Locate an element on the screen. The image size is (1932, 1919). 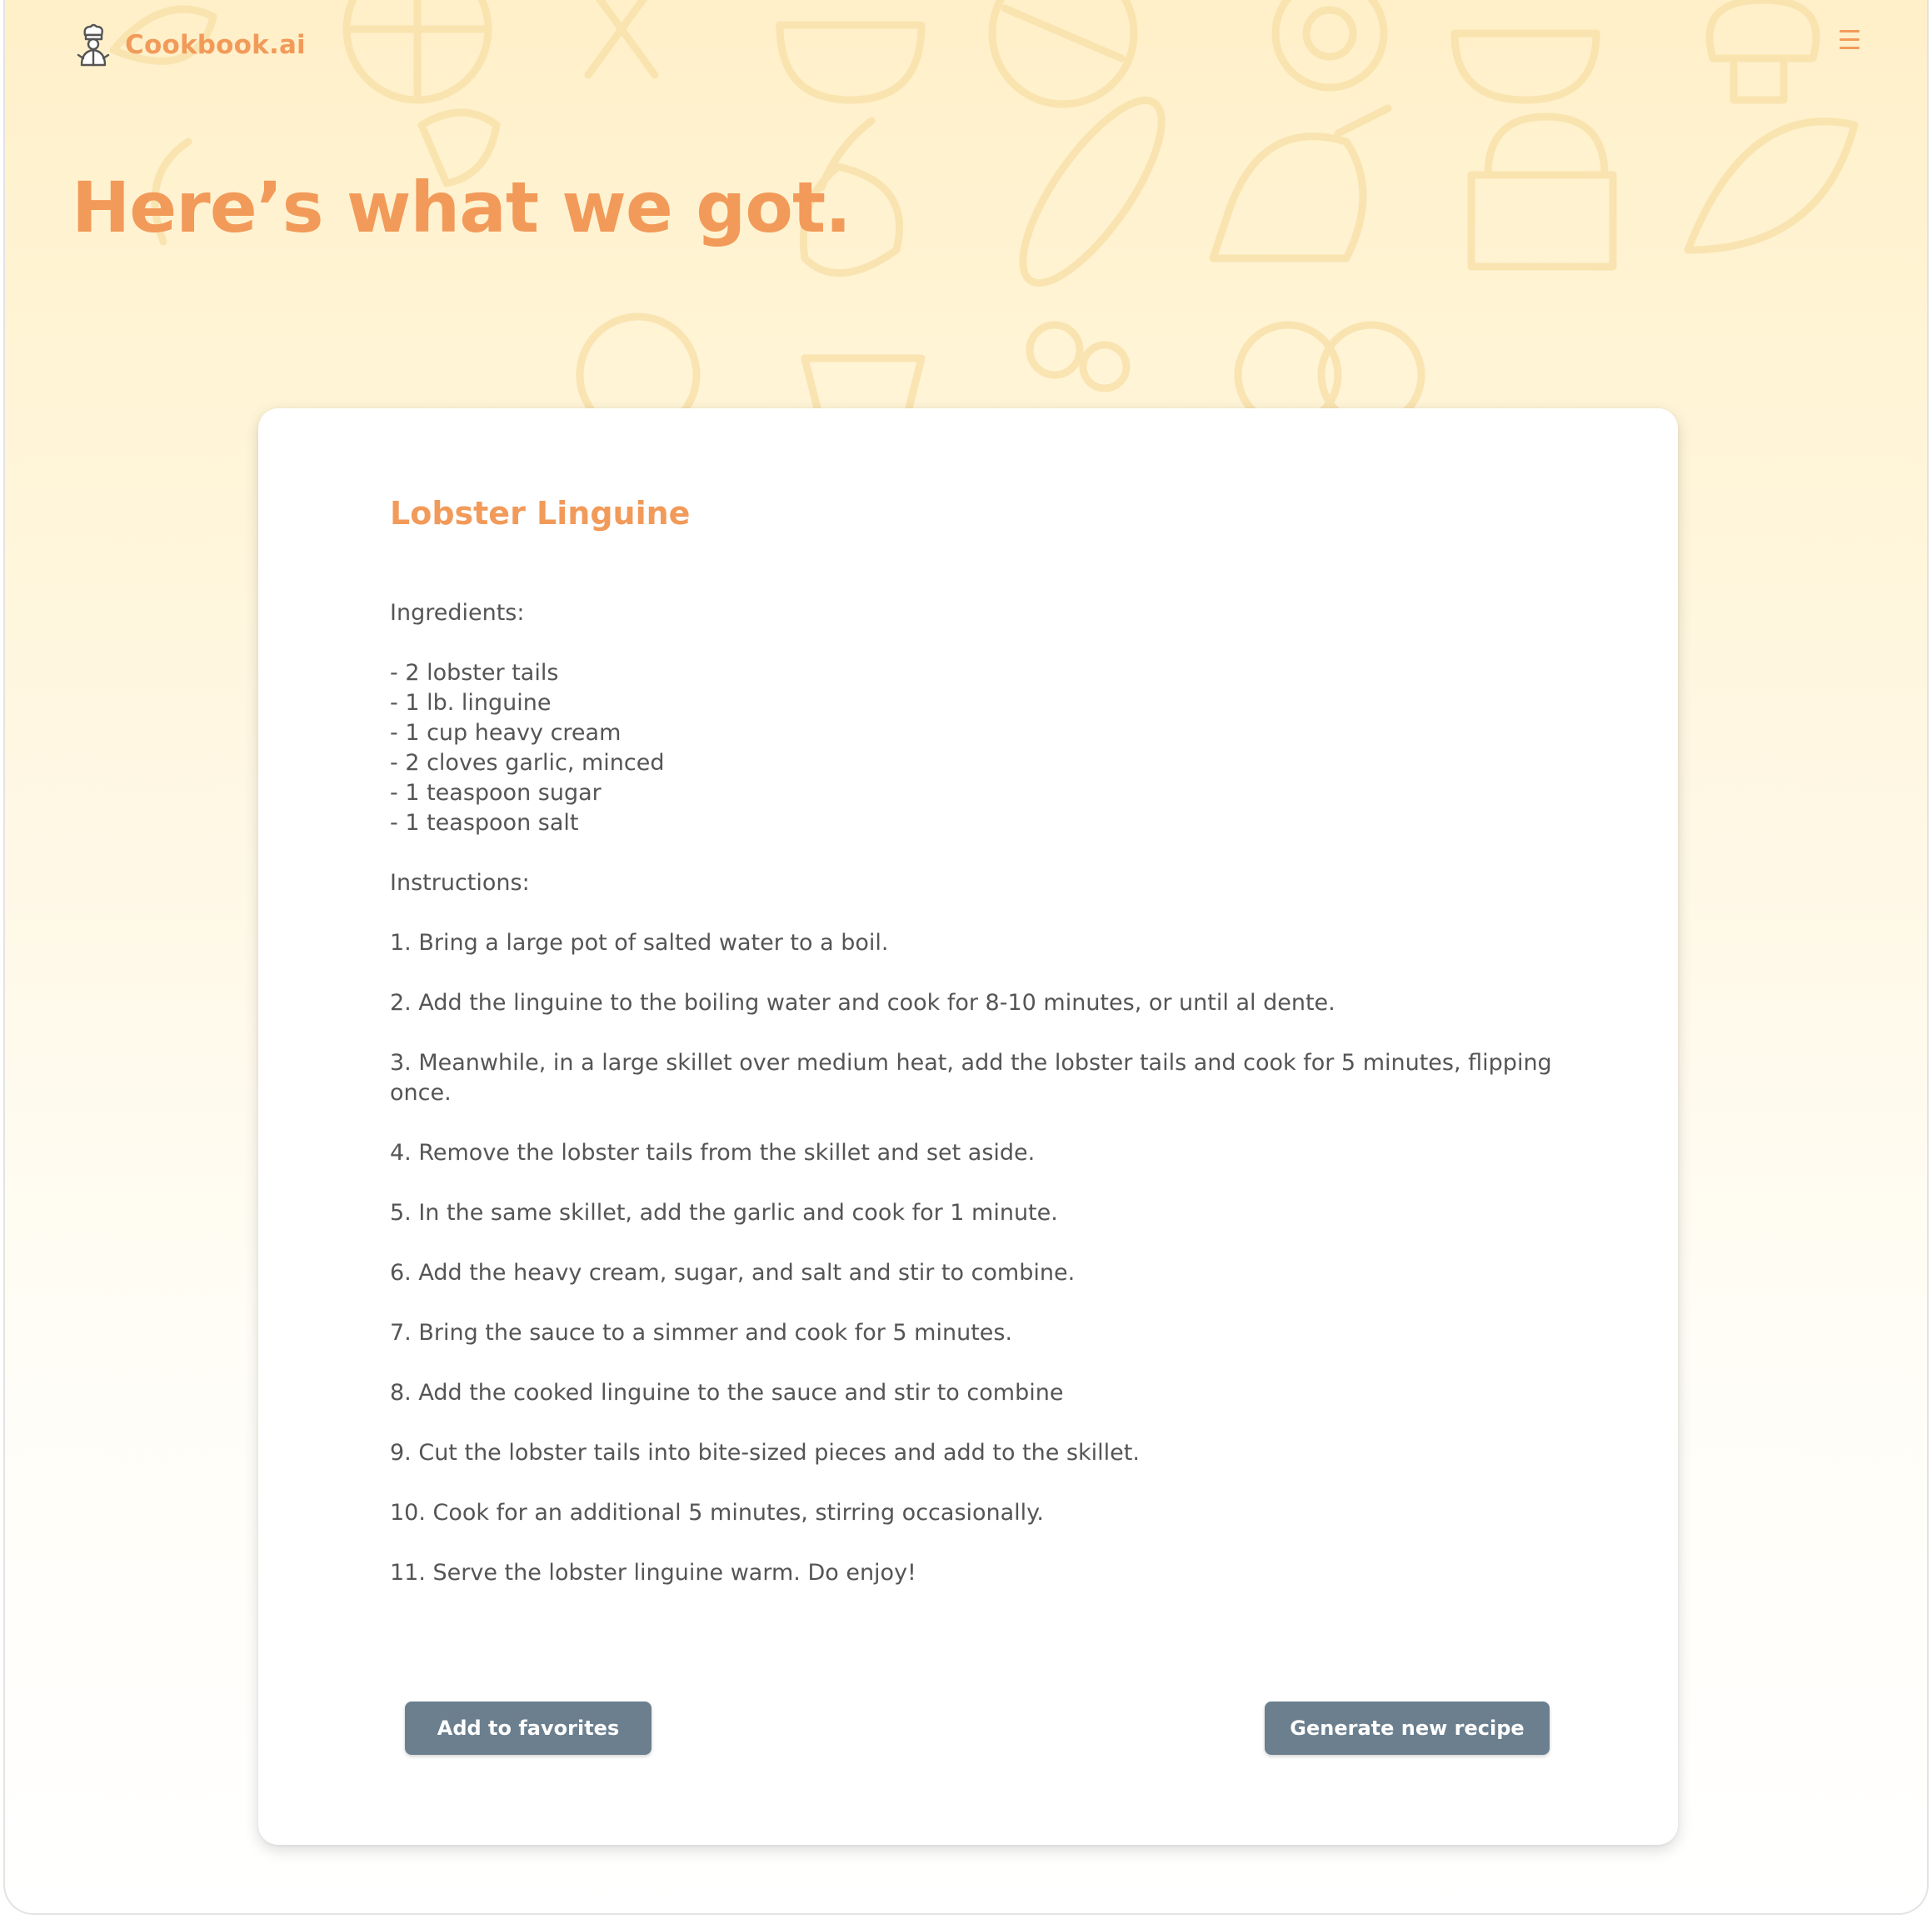
ingredient-item: - 1 teaspoon sugar is located at coordinates (496, 793).